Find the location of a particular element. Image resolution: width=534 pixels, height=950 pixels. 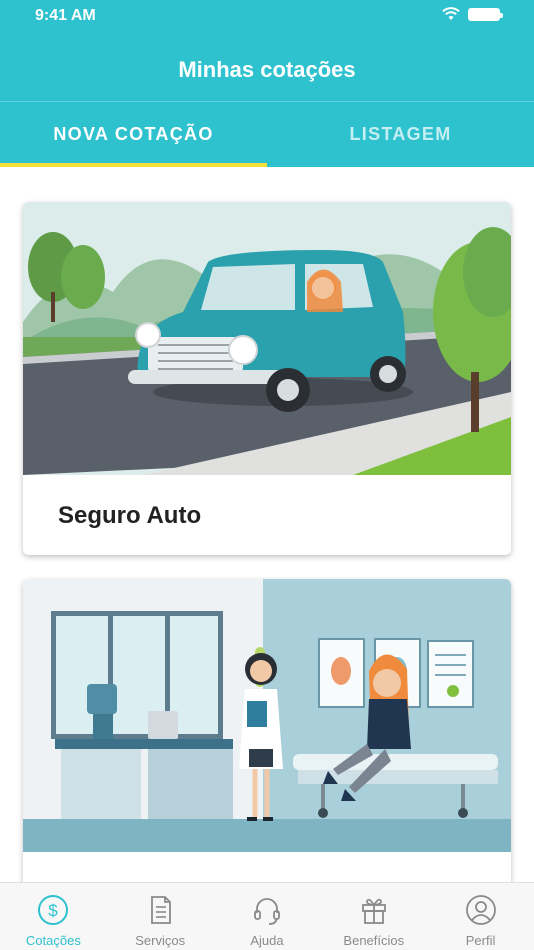

nav-label: Benefícios is located at coordinates (374, 940).